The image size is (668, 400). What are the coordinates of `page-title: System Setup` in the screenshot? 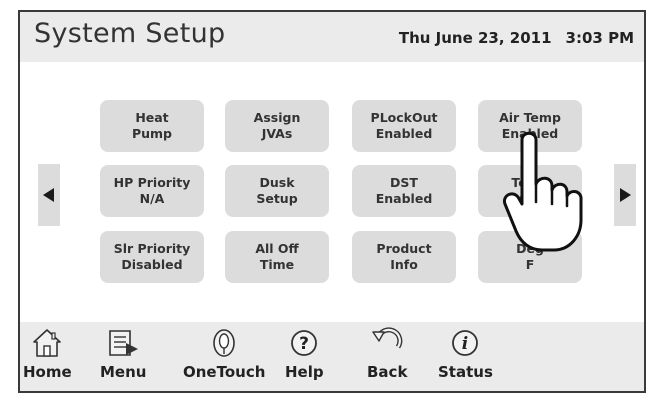 It's located at (130, 33).